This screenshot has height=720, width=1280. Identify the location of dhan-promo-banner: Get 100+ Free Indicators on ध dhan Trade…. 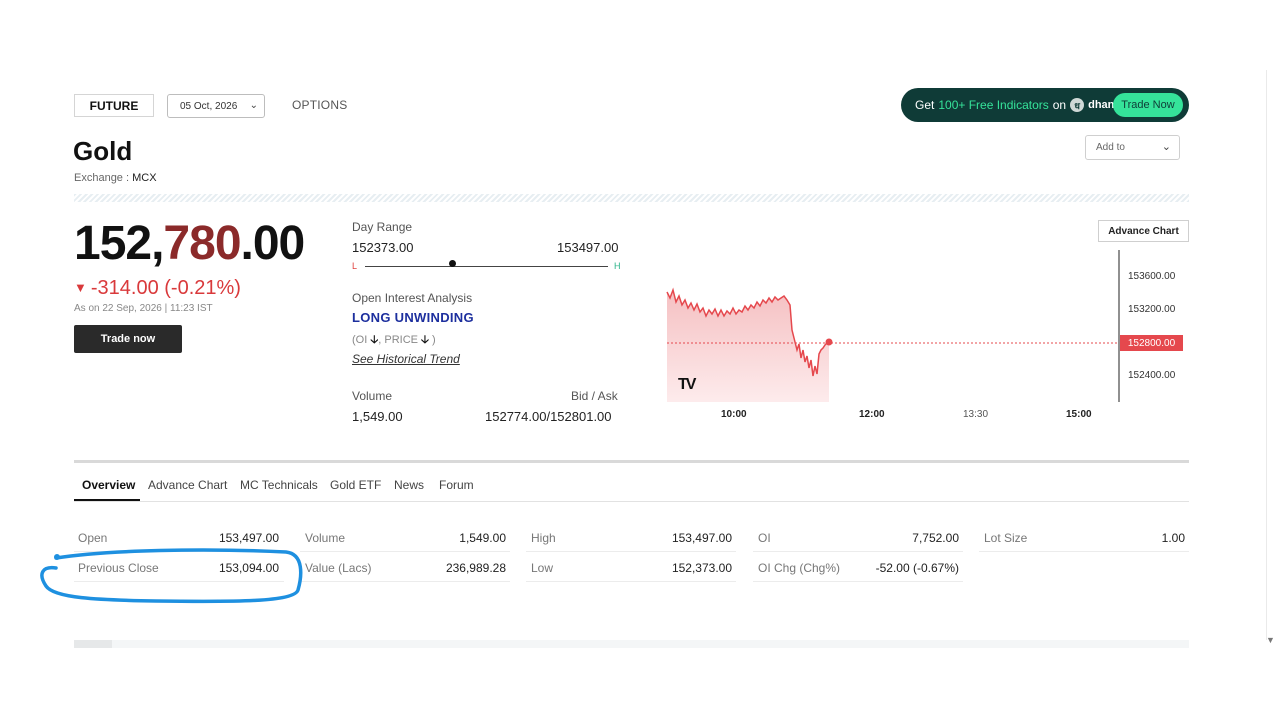
(1045, 105).